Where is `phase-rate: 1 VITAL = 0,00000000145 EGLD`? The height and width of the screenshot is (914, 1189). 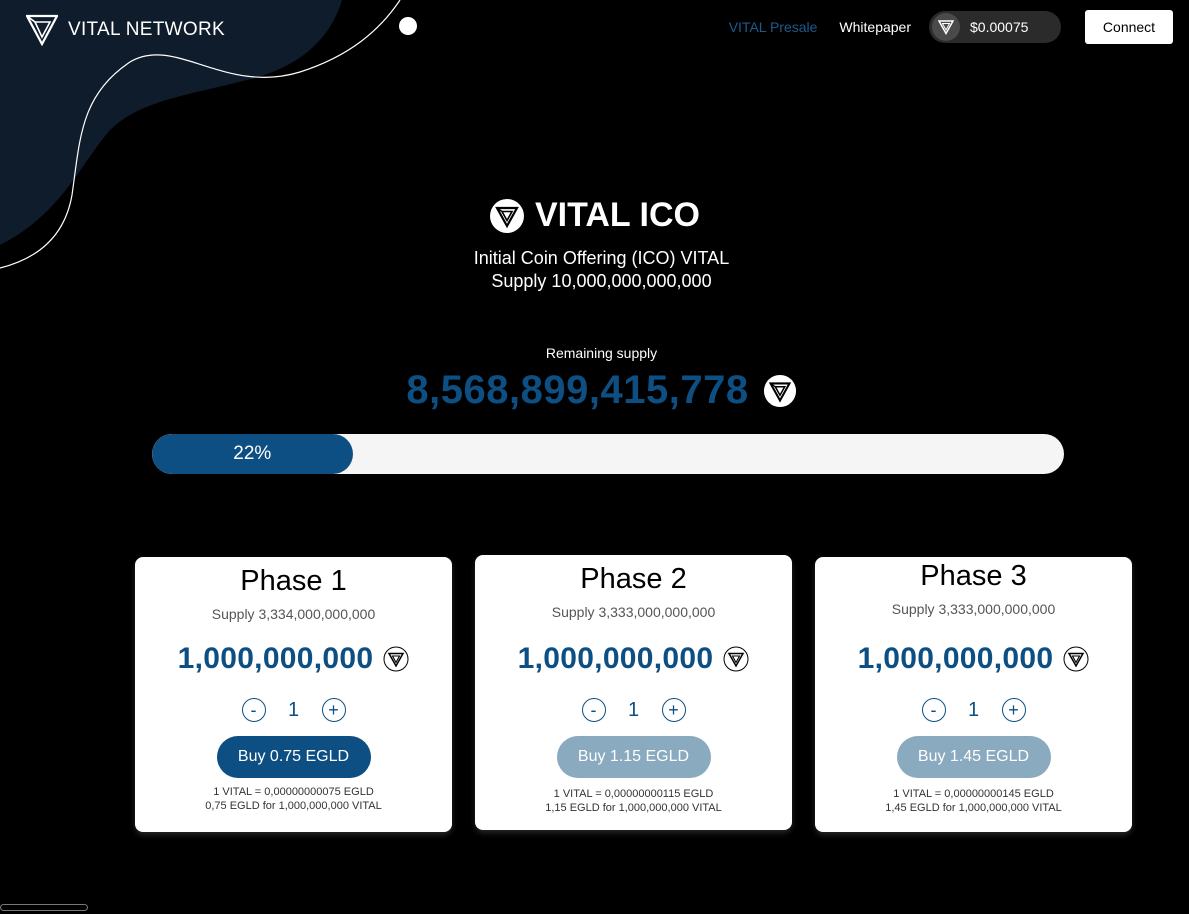 phase-rate: 1 VITAL = 0,00000000145 EGLD is located at coordinates (973, 794).